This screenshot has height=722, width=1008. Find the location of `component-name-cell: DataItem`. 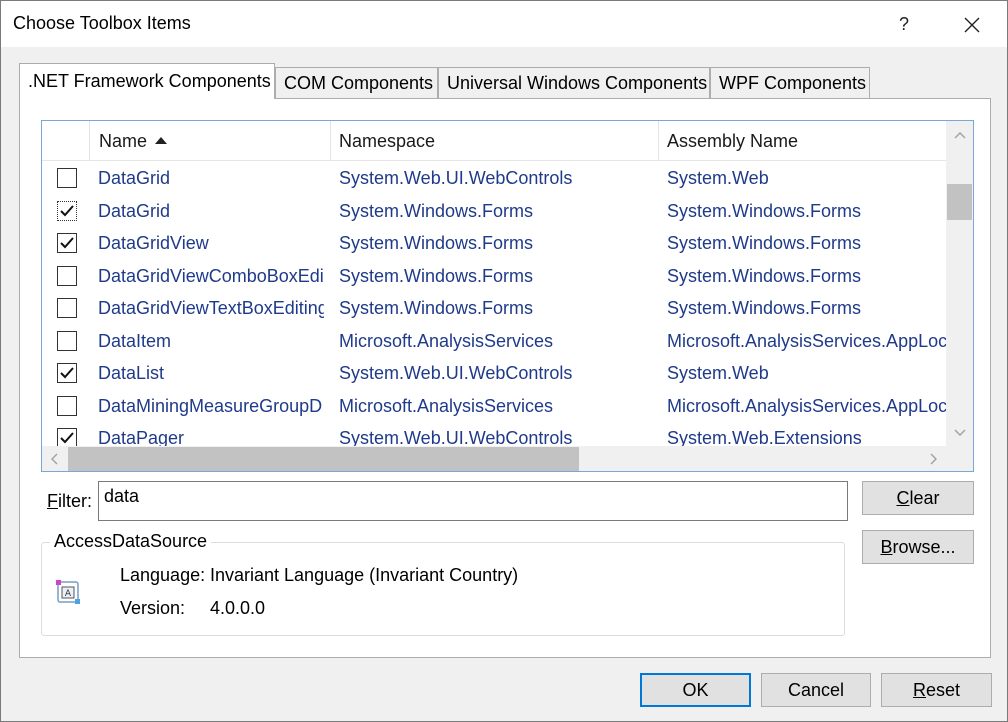

component-name-cell: DataItem is located at coordinates (135, 340).